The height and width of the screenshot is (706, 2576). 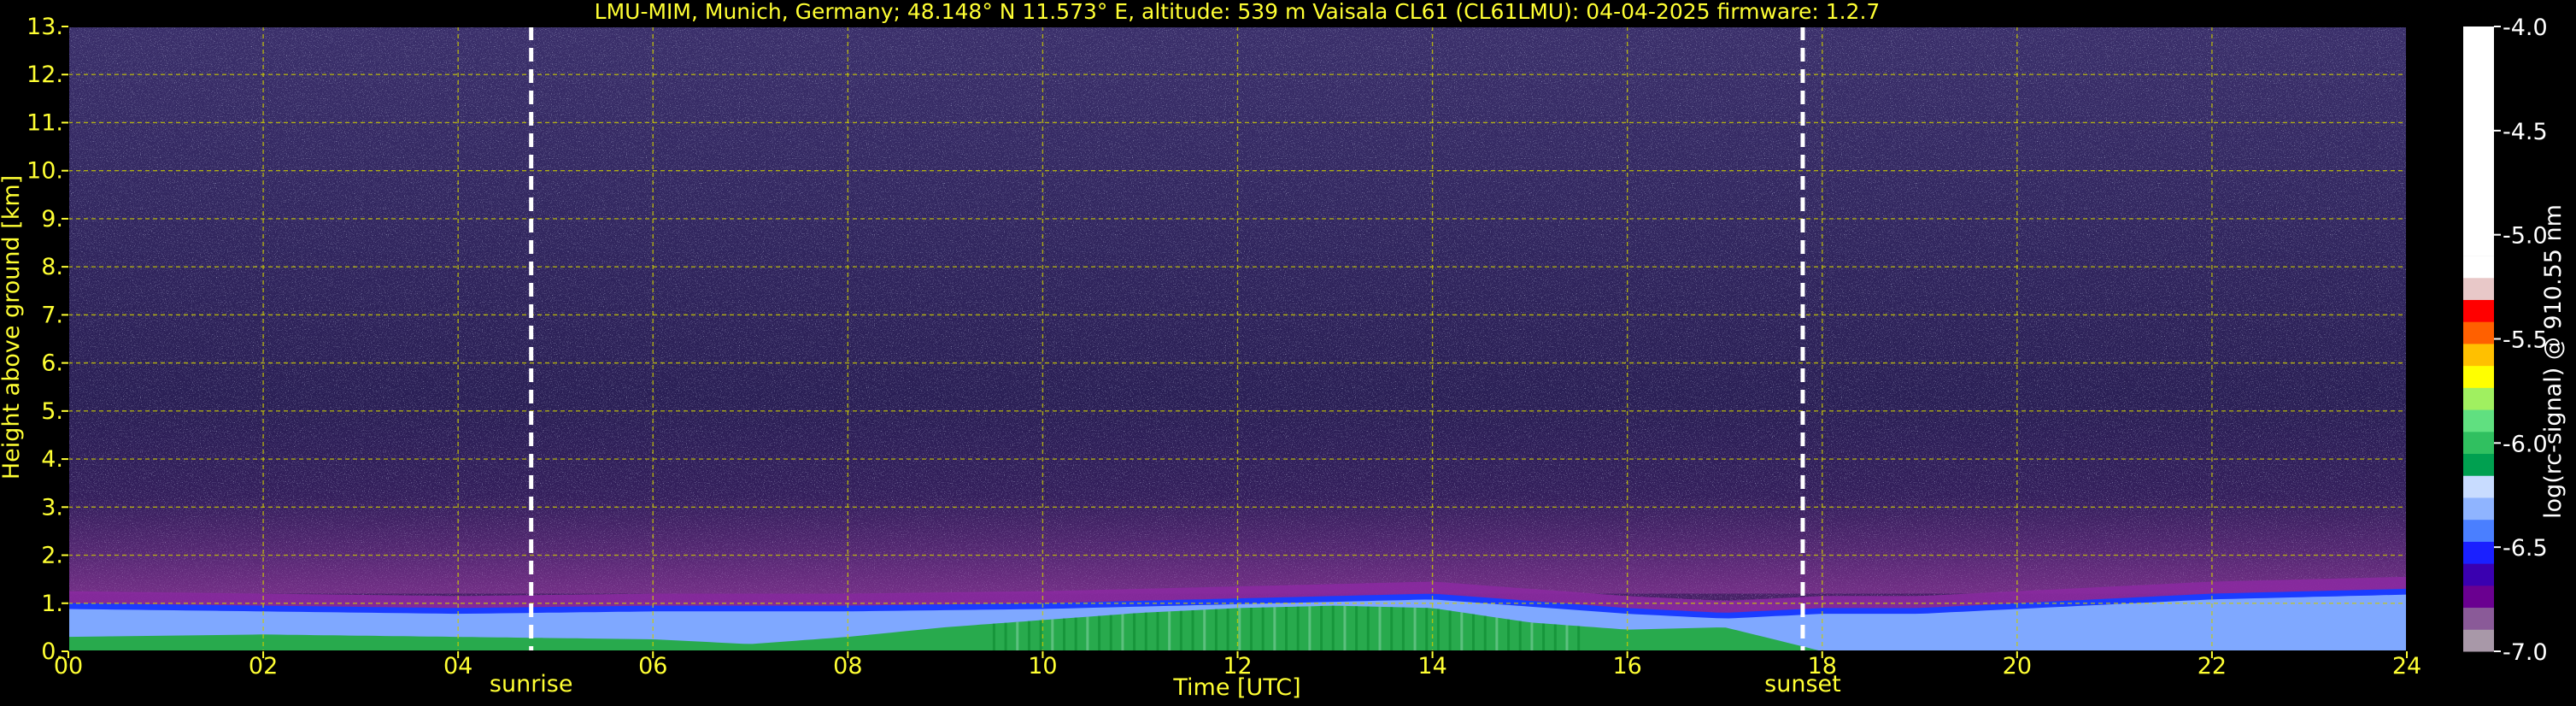 What do you see at coordinates (52, 604) in the screenshot?
I see `y-tick-label: 1.` at bounding box center [52, 604].